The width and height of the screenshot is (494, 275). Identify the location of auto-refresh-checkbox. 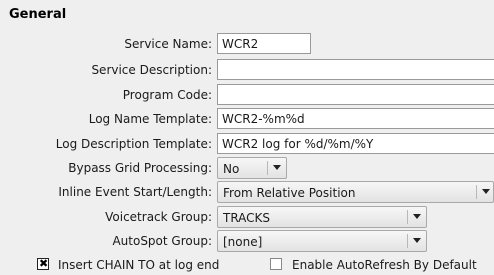
(276, 264).